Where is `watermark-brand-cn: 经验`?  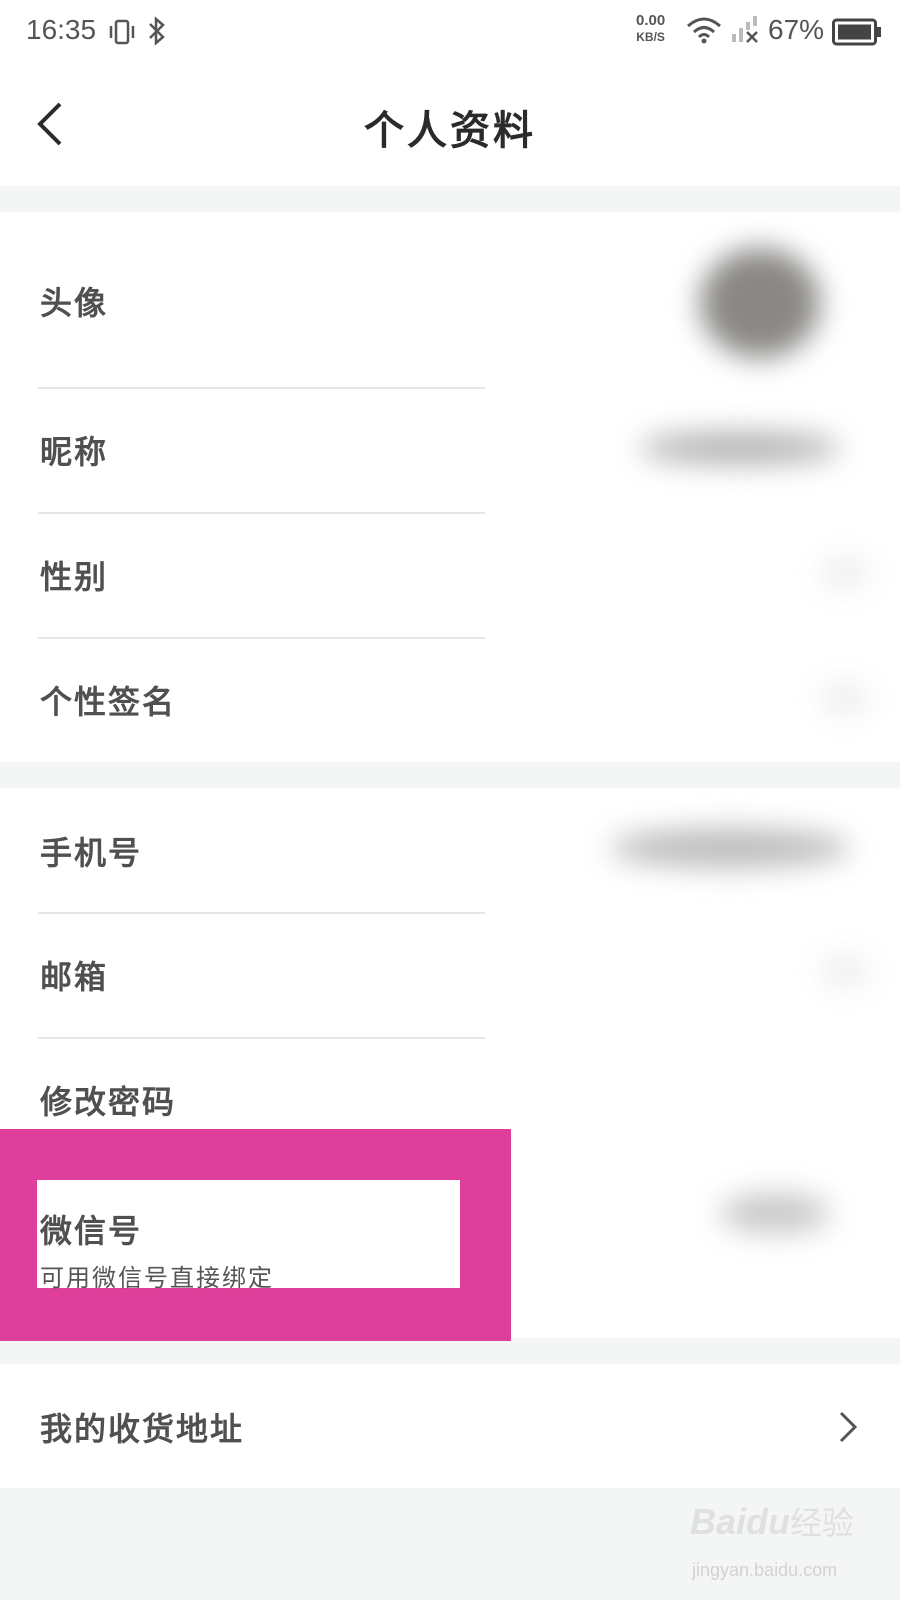 watermark-brand-cn: 经验 is located at coordinates (822, 1523).